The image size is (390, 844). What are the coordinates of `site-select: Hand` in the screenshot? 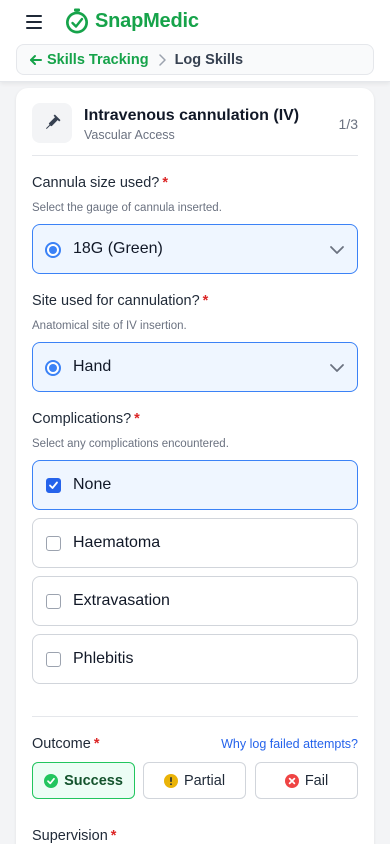 It's located at (195, 367).